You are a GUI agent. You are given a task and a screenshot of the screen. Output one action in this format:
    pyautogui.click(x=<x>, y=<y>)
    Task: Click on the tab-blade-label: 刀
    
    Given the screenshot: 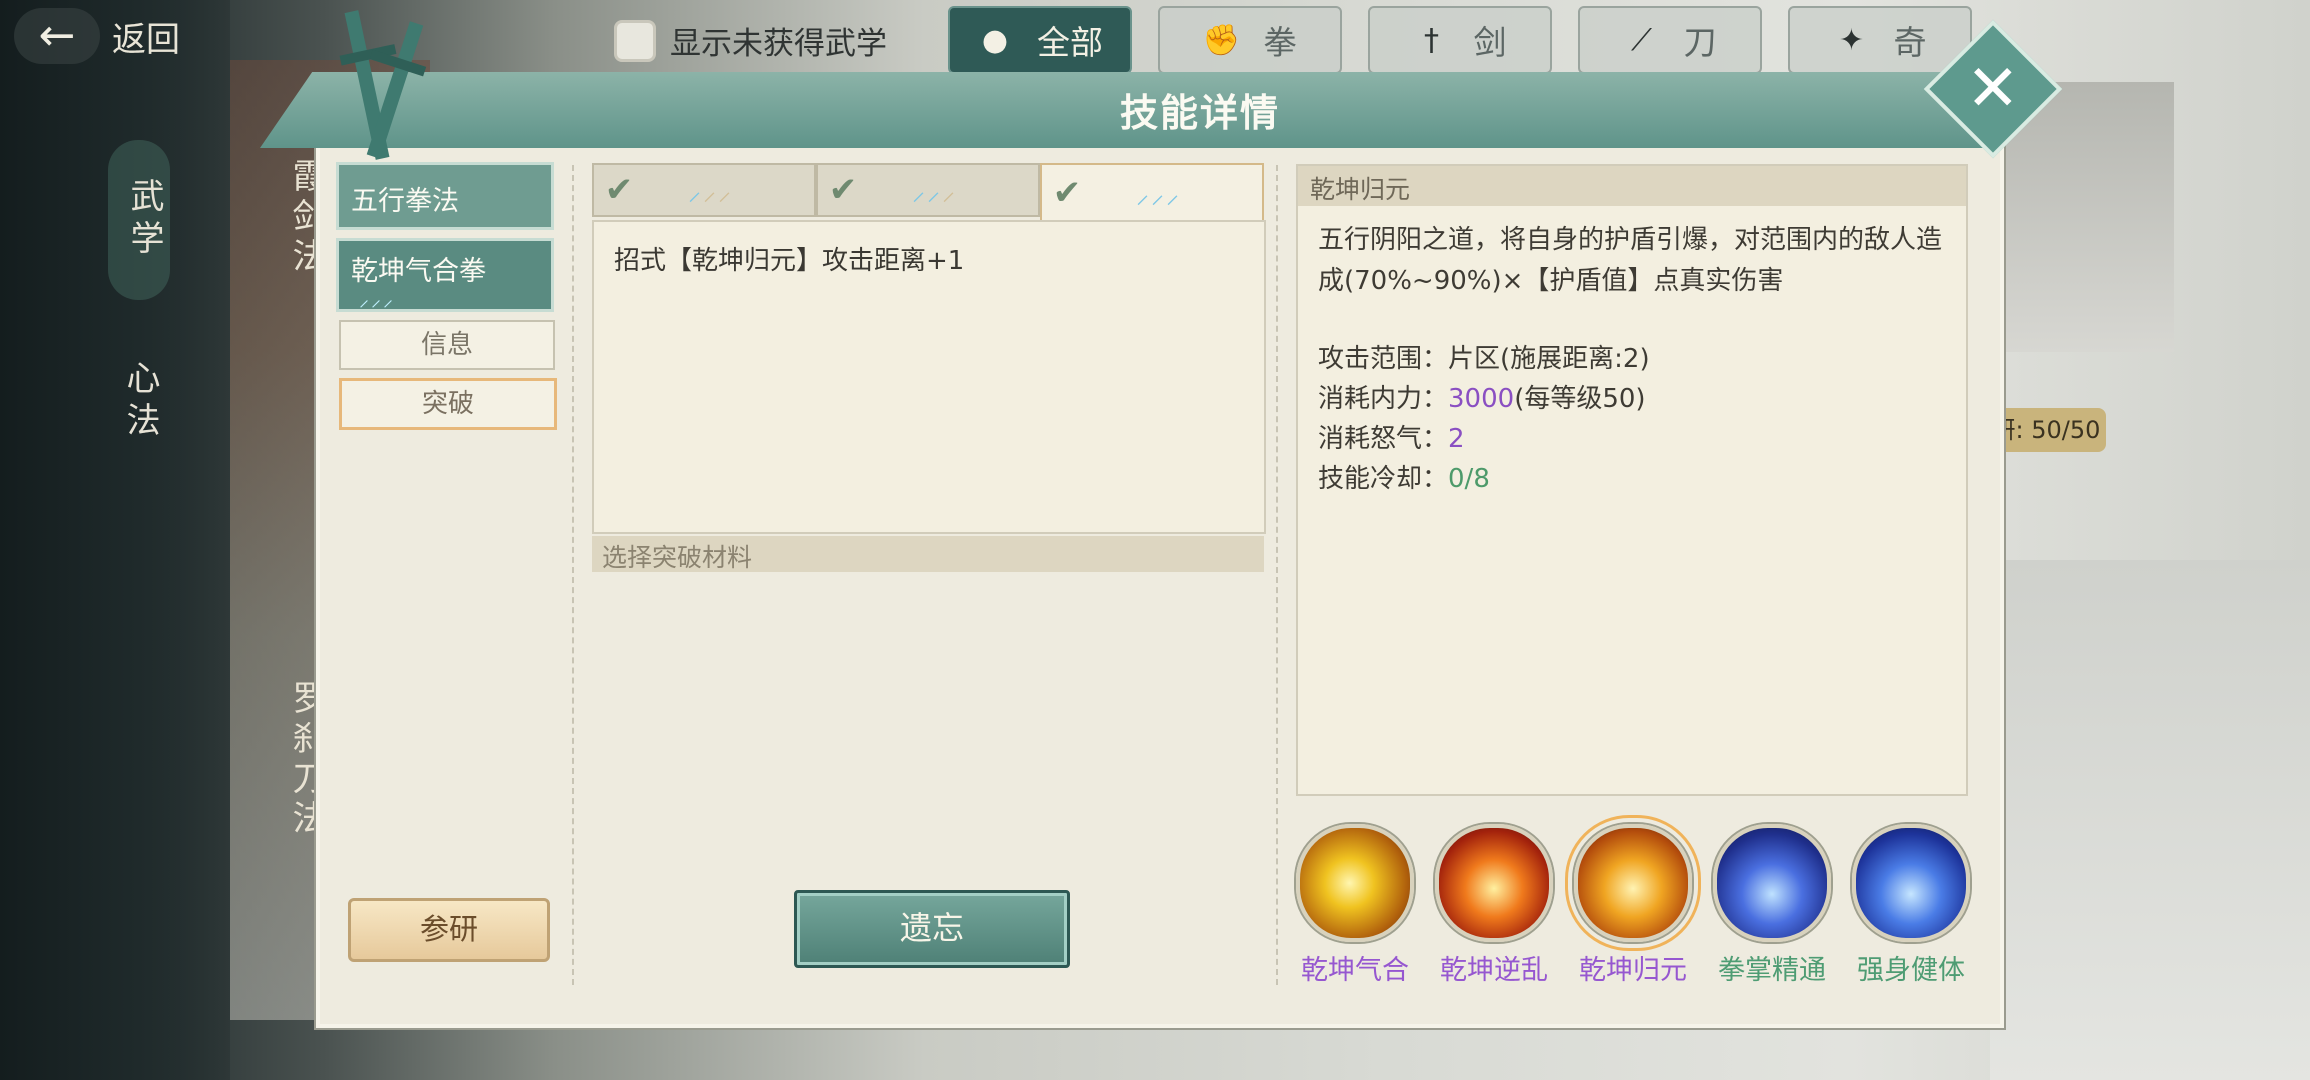 What is the action you would take?
    pyautogui.click(x=1700, y=42)
    